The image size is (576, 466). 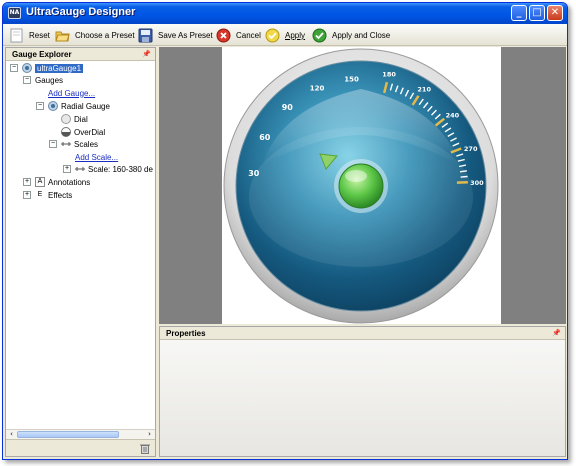 What do you see at coordinates (254, 173) in the screenshot?
I see `scale-label: 30` at bounding box center [254, 173].